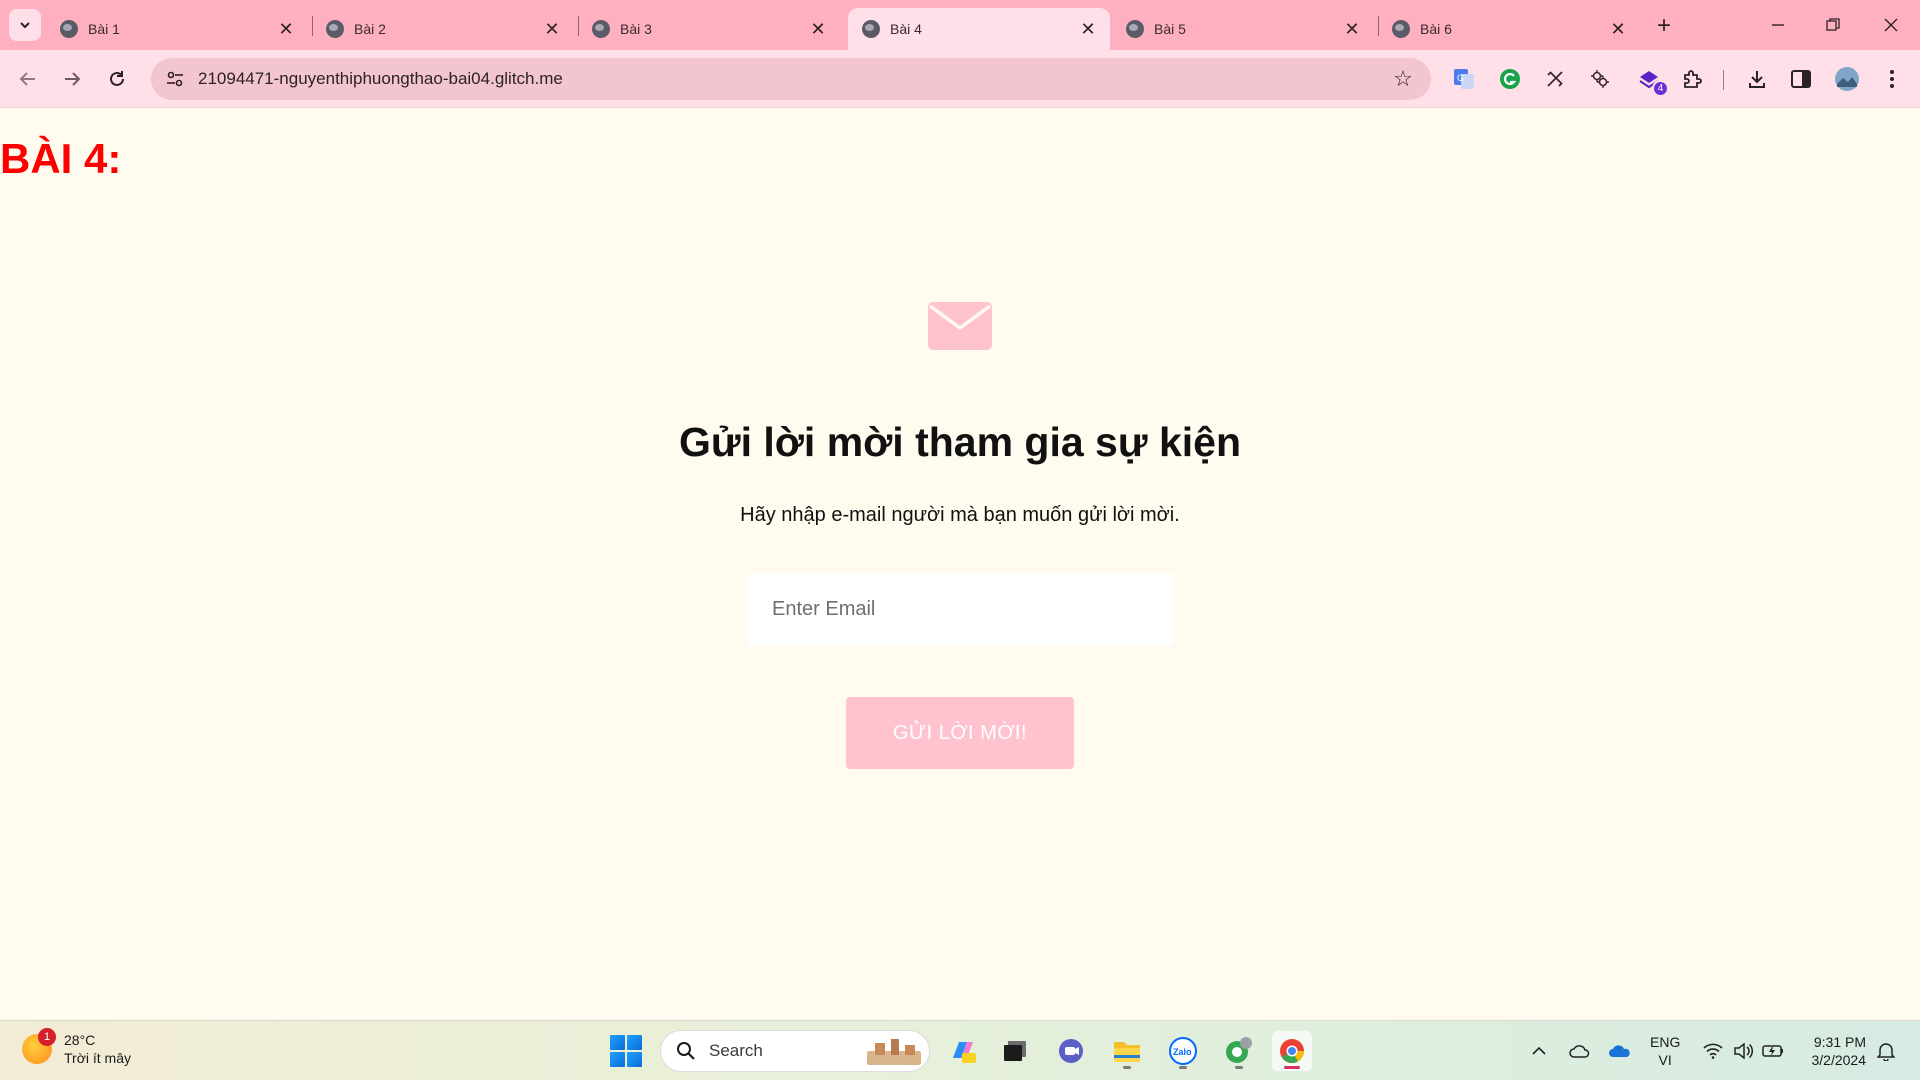 Image resolution: width=1920 pixels, height=1080 pixels. I want to click on close-window-button, so click(1891, 25).